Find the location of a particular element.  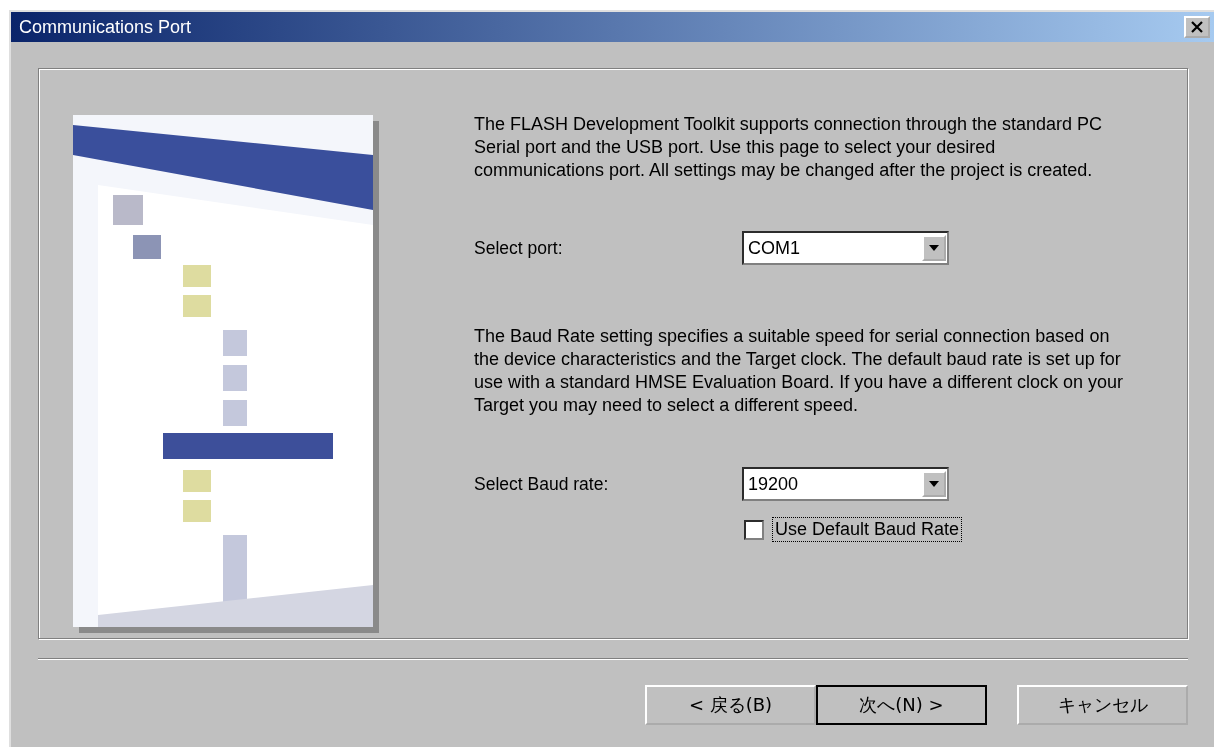

port-dropdown: COM1 is located at coordinates (845, 248).